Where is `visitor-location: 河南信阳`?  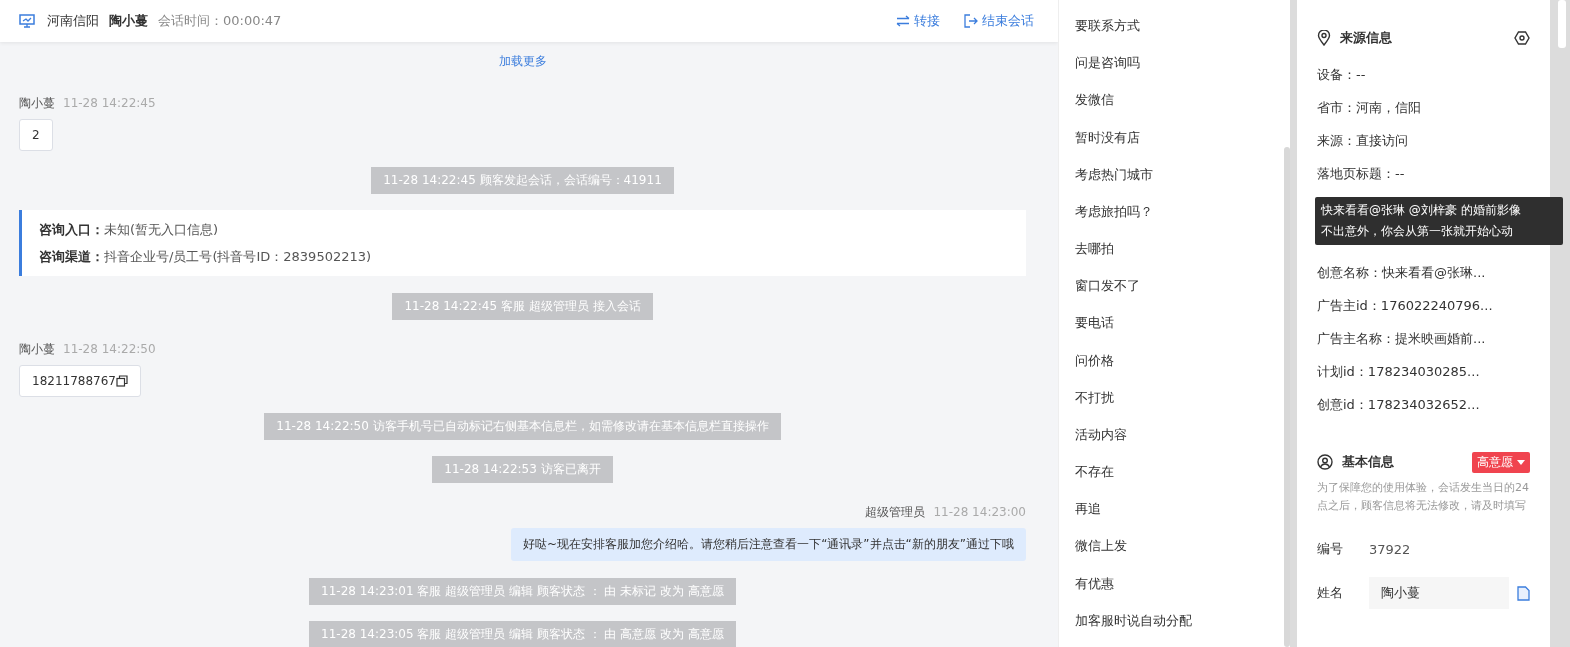
visitor-location: 河南信阳 is located at coordinates (73, 21).